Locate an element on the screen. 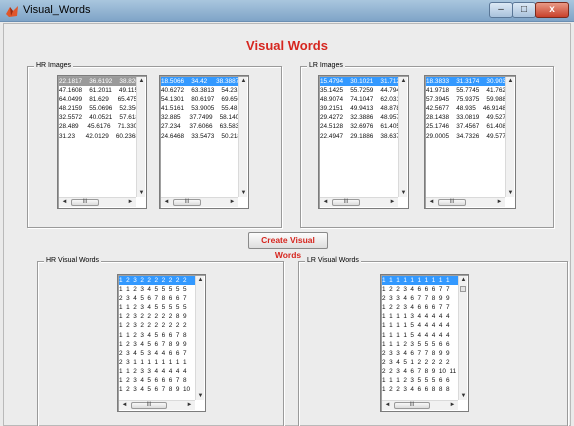 This screenshot has width=574, height=426. list-item: 24.6468 33.5473 50.2186 is located at coordinates (199, 136).